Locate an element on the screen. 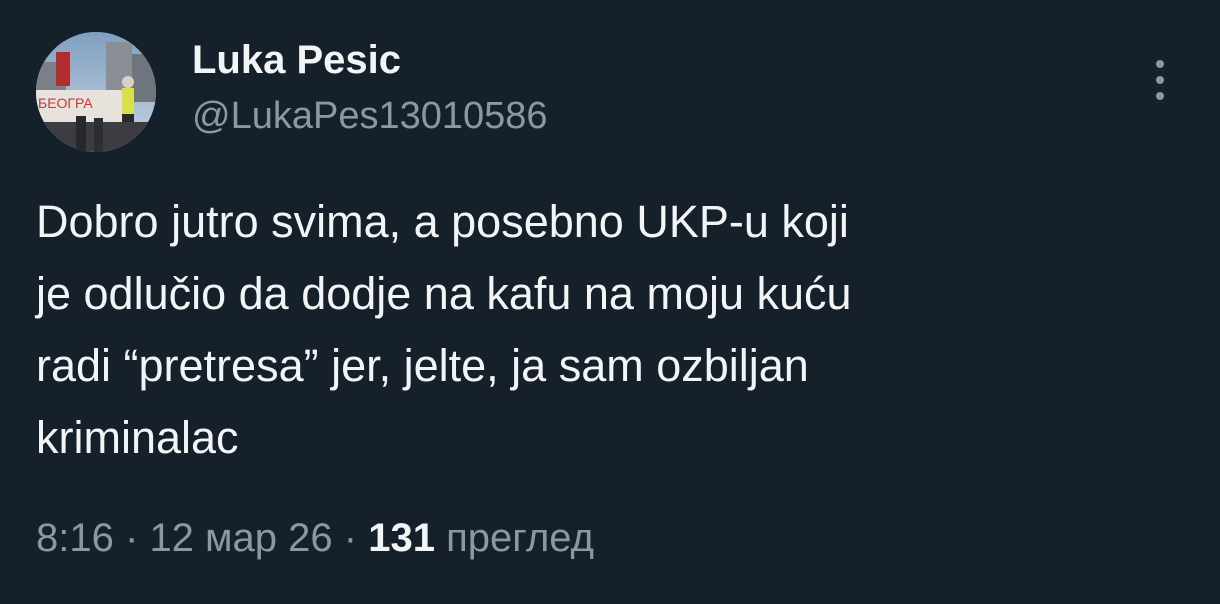 The width and height of the screenshot is (1220, 604). views-label: преглед is located at coordinates (520, 538).